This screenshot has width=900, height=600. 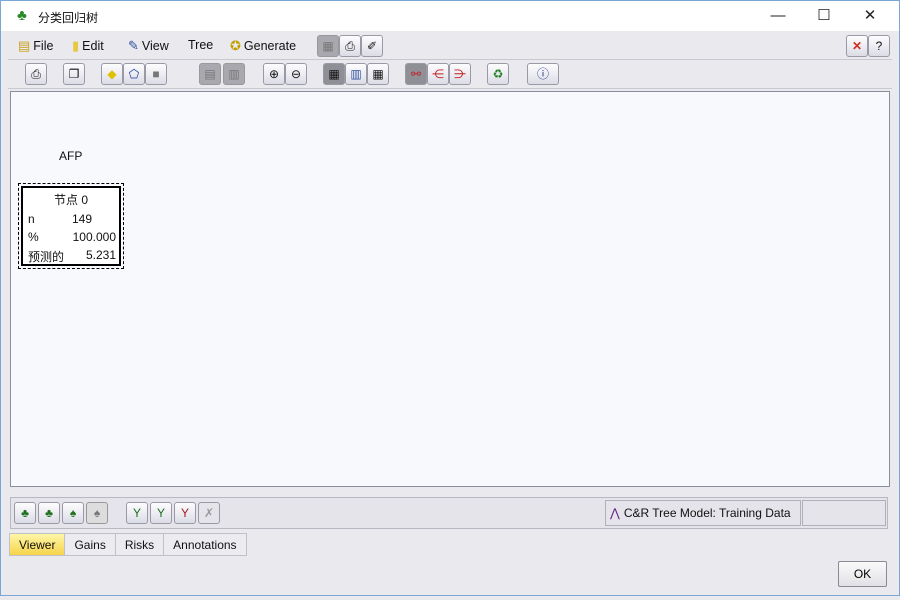 I want to click on chart-view-icon: ▥, so click(x=356, y=74).